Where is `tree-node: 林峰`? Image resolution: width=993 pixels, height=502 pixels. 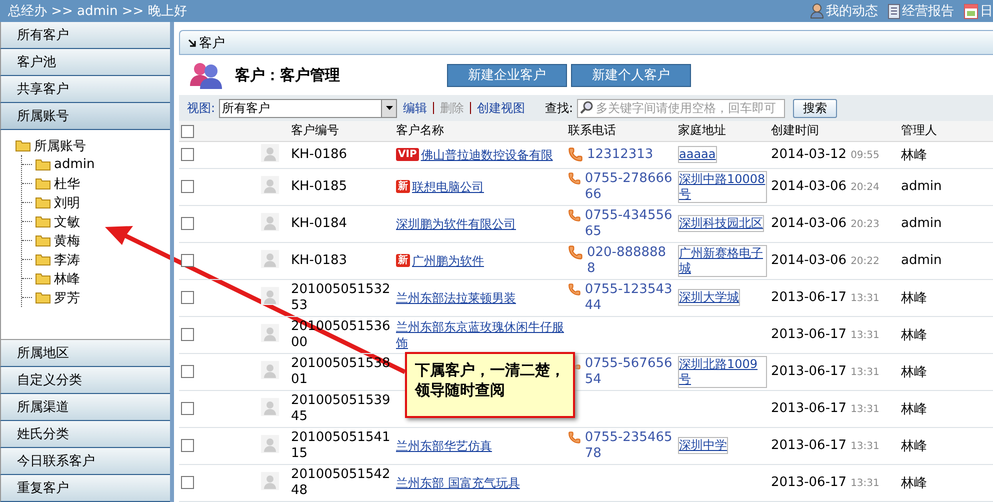
tree-node: 林峰 is located at coordinates (67, 279).